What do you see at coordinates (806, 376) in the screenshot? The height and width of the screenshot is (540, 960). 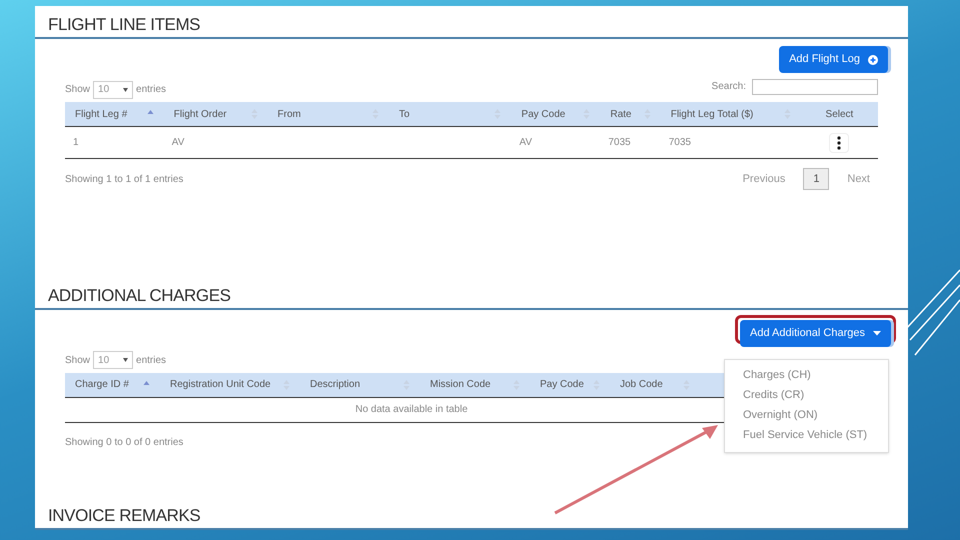 I see `menu-item: Charges (CH)` at bounding box center [806, 376].